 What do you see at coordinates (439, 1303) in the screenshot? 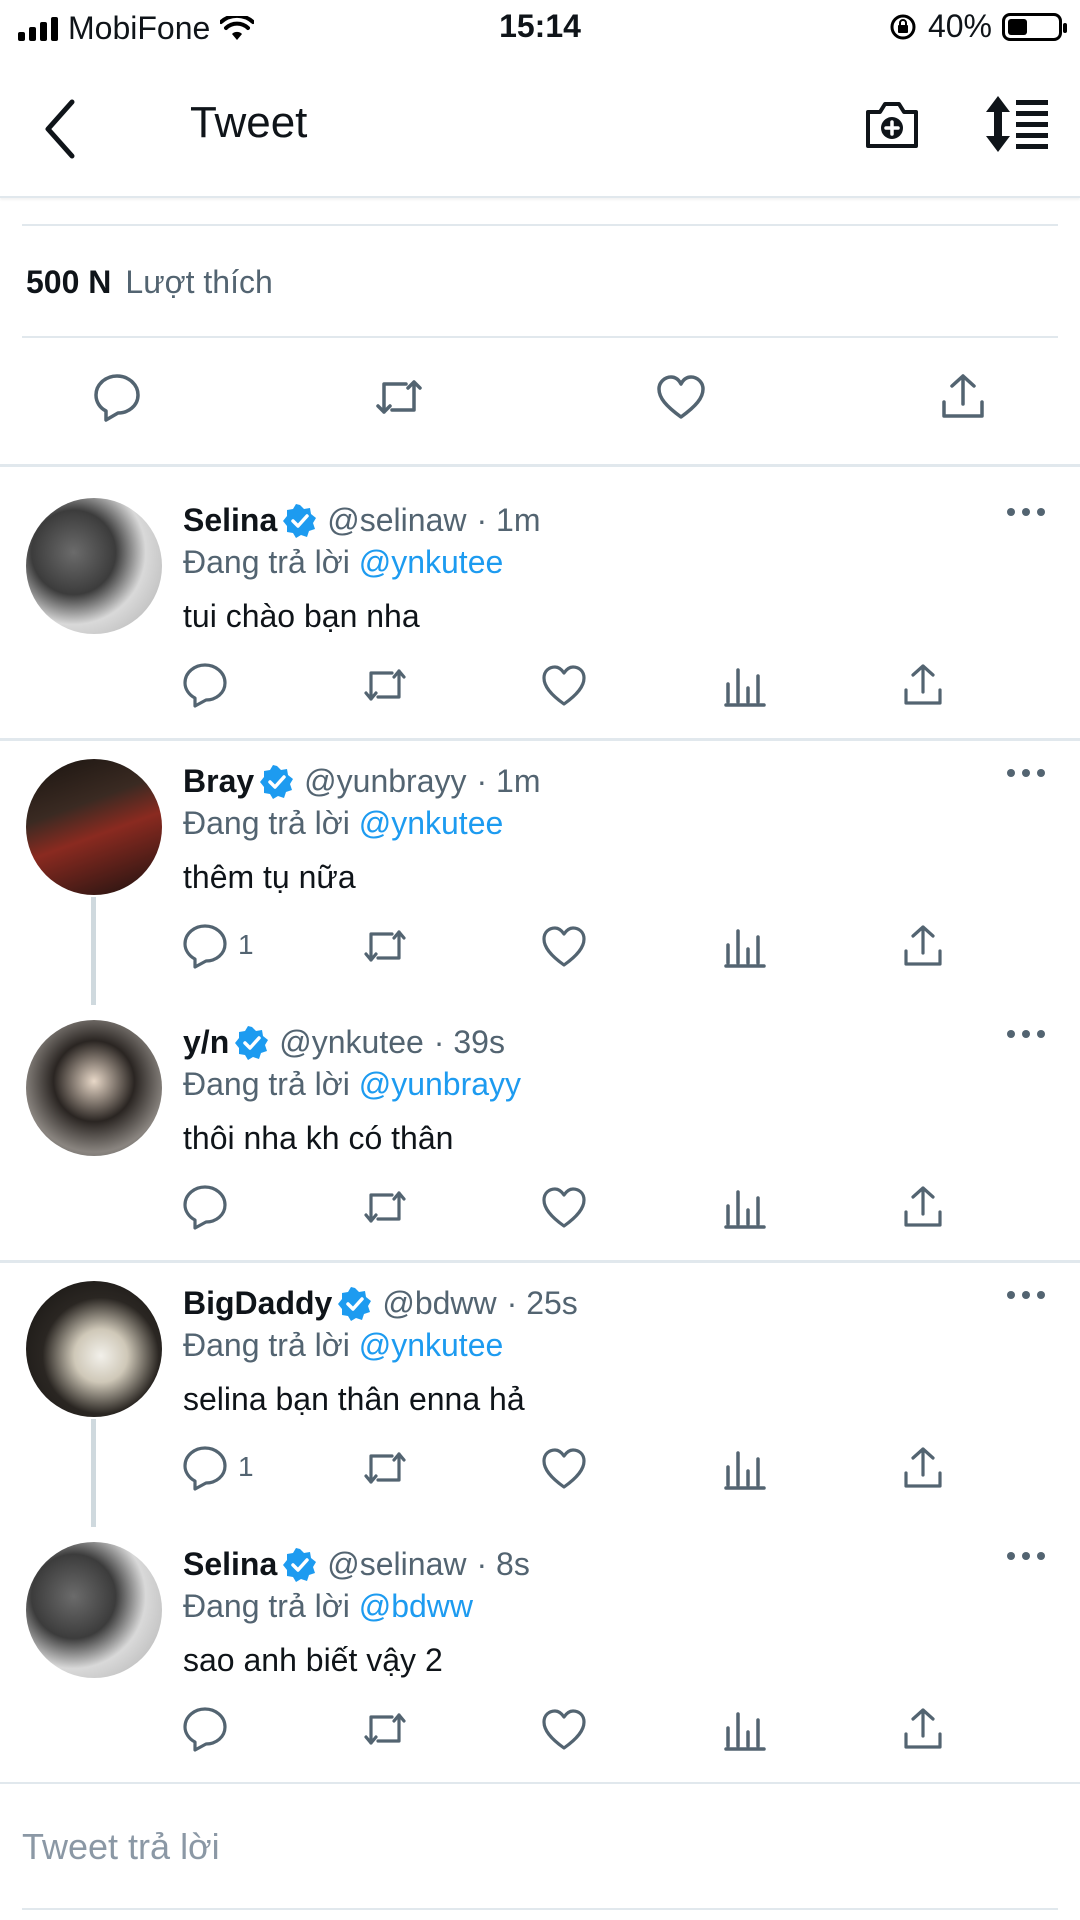
I see `user-handle: @bdww` at bounding box center [439, 1303].